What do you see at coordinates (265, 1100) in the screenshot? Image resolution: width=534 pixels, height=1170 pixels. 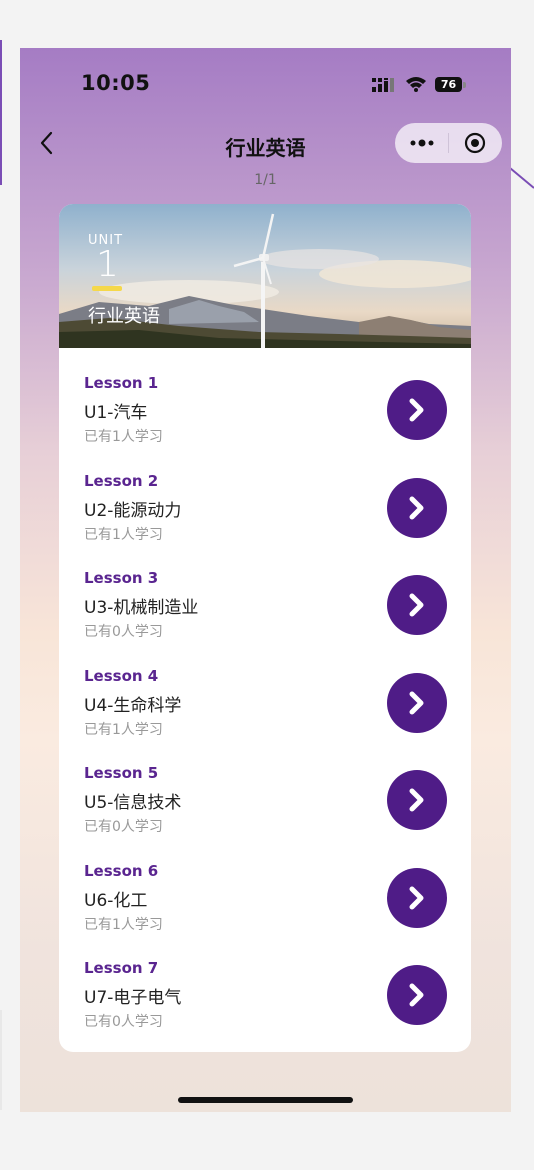 I see `home-indicator` at bounding box center [265, 1100].